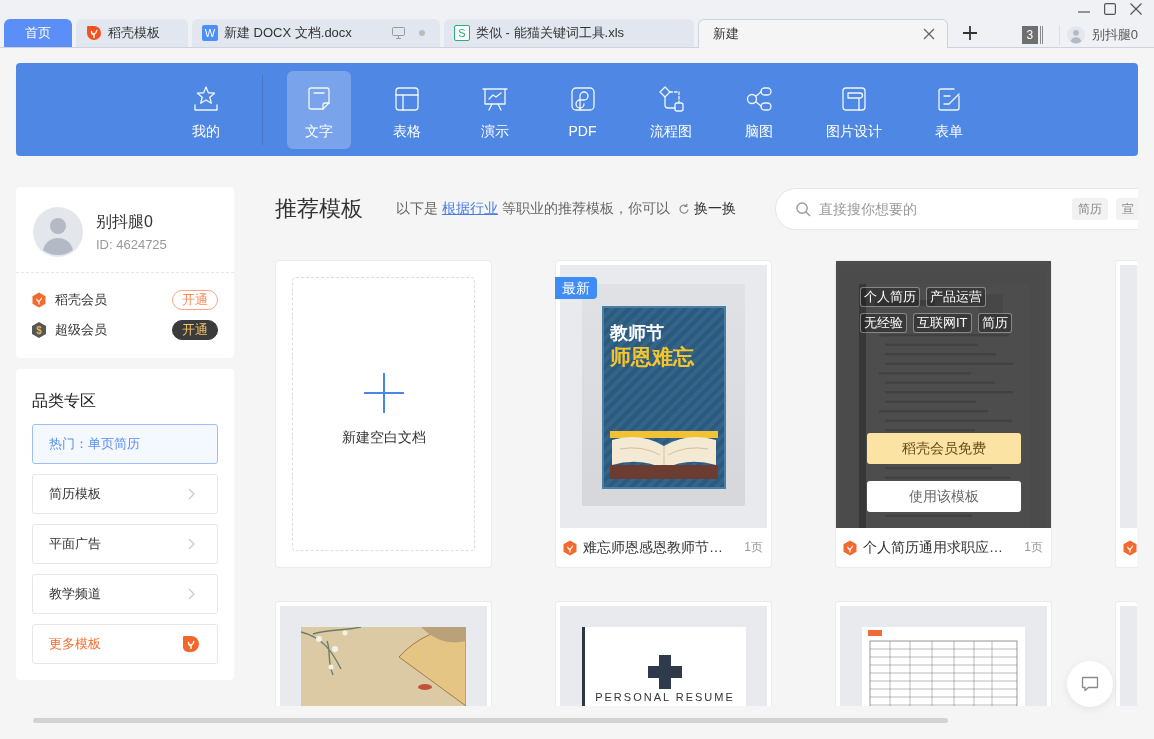 The height and width of the screenshot is (739, 1154). I want to click on user-id: ID: 4624725, so click(131, 244).